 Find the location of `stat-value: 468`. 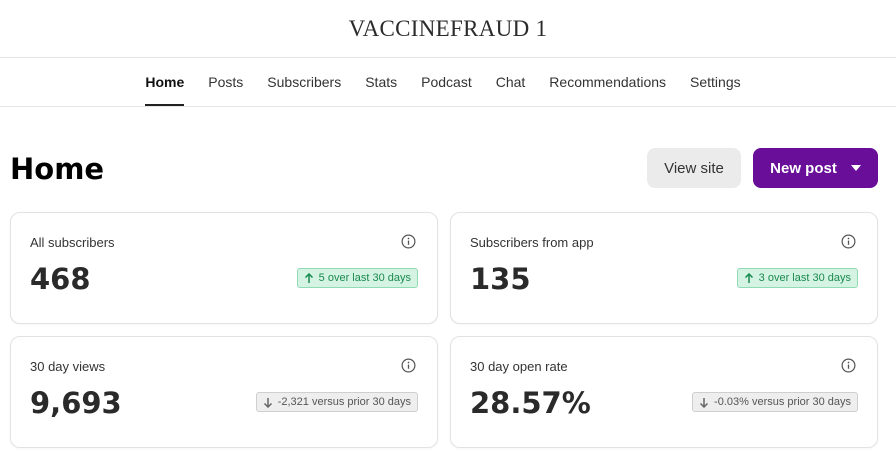

stat-value: 468 is located at coordinates (60, 279).